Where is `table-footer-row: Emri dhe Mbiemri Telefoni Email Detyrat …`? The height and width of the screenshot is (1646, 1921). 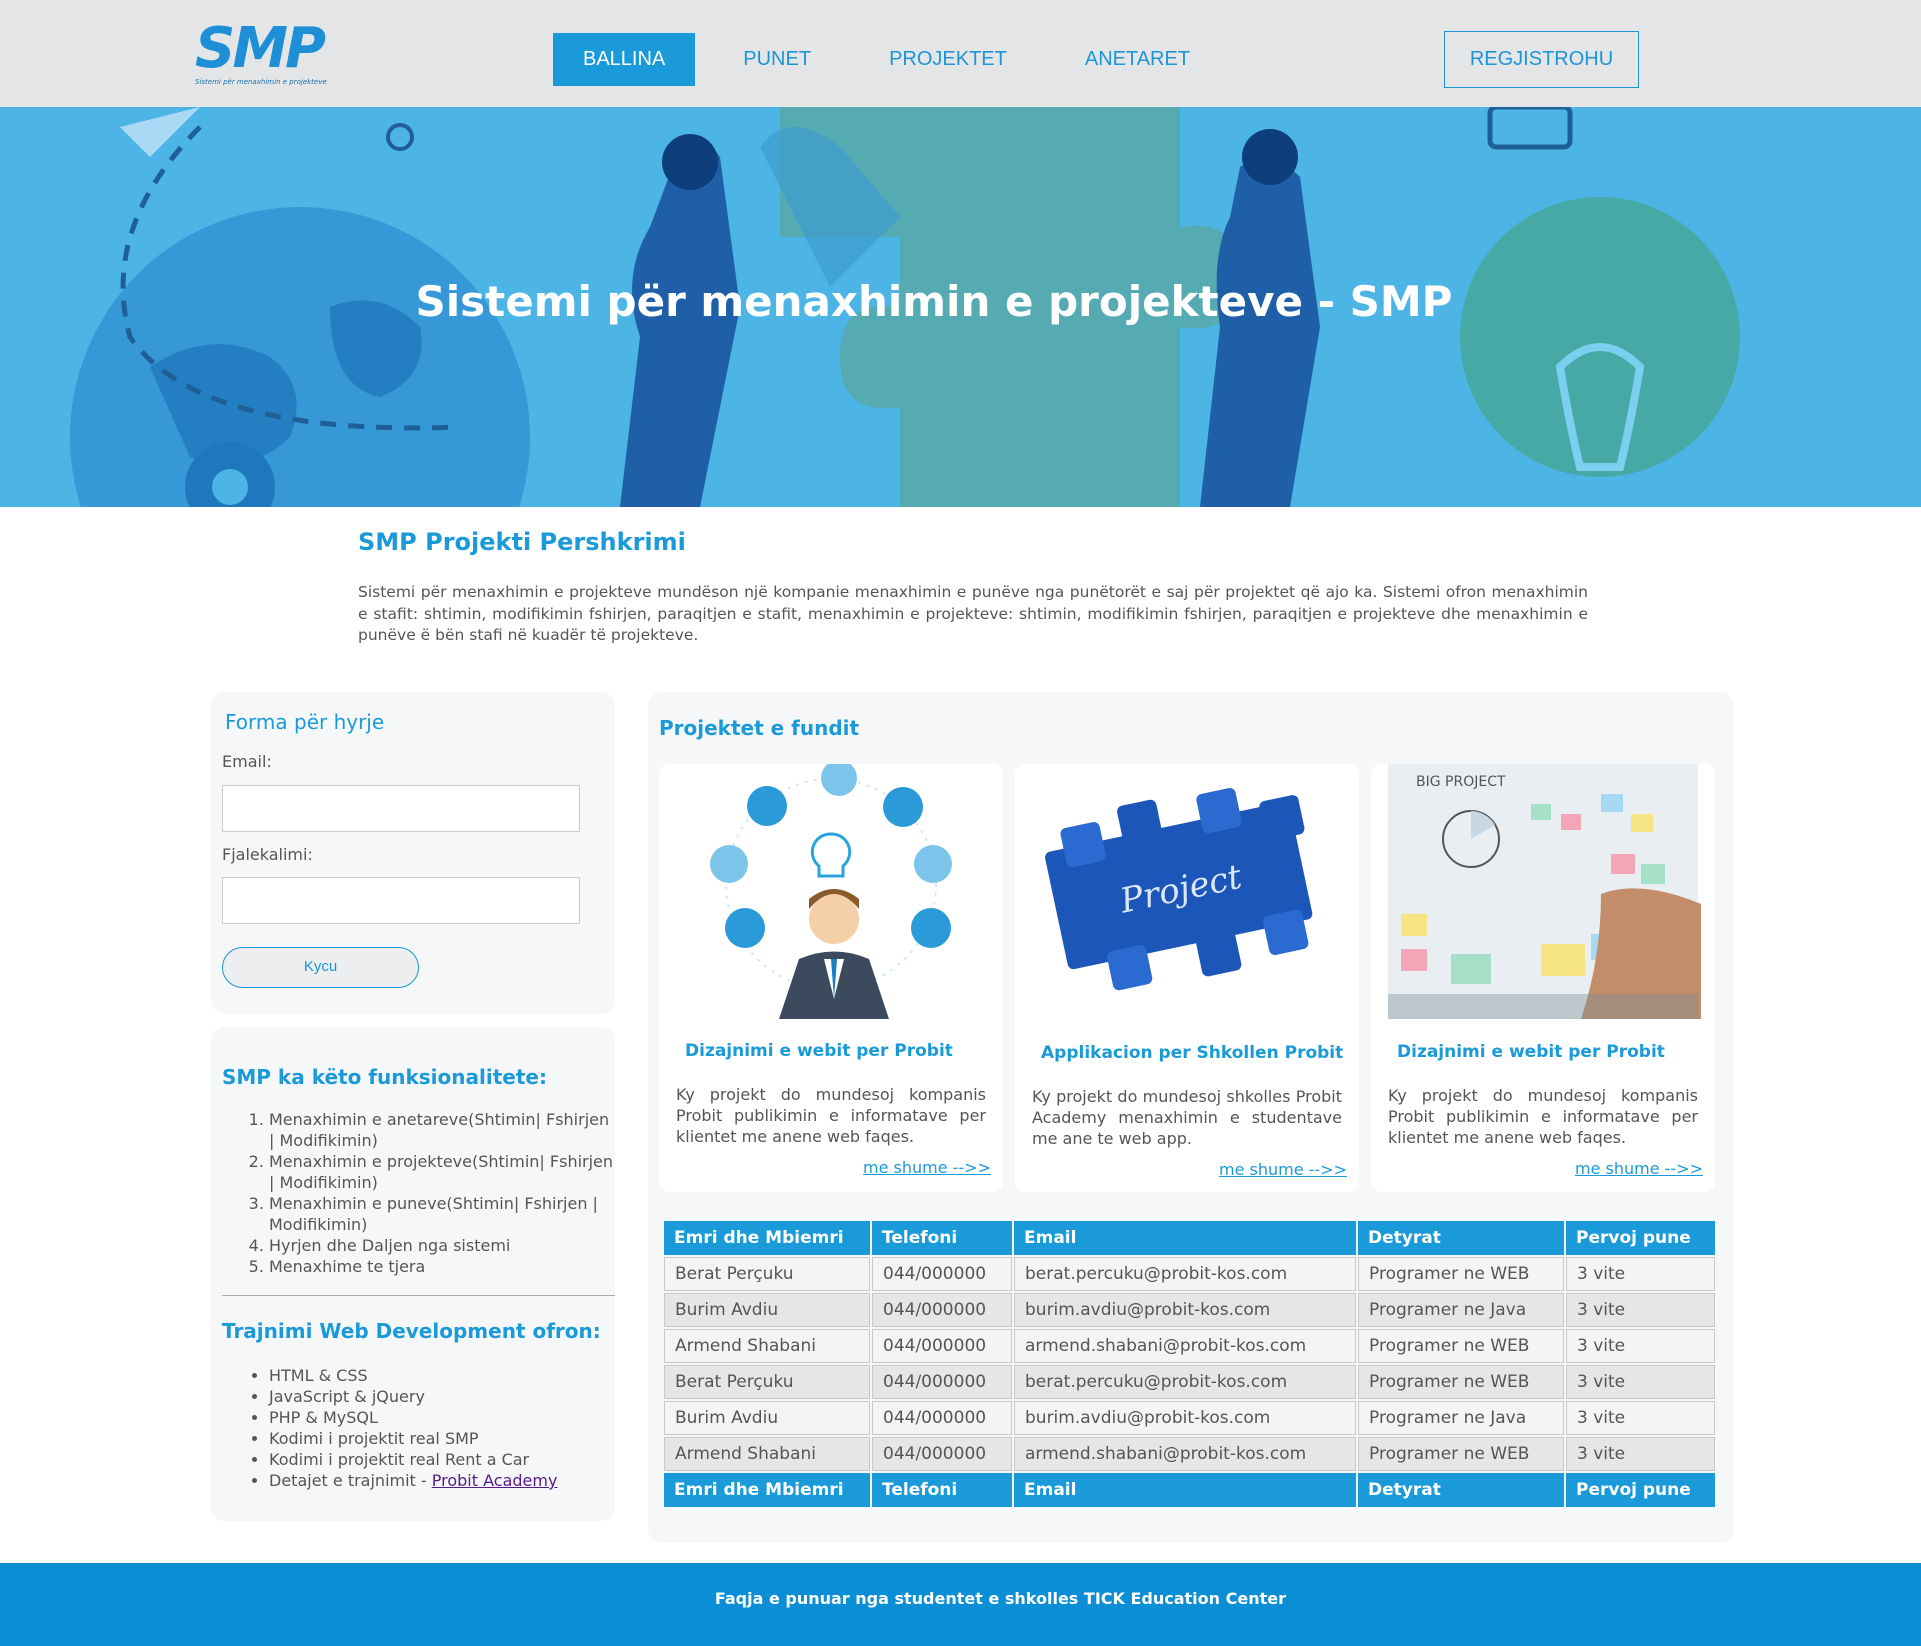 table-footer-row: Emri dhe Mbiemri Telefoni Email Detyrat … is located at coordinates (1189, 1490).